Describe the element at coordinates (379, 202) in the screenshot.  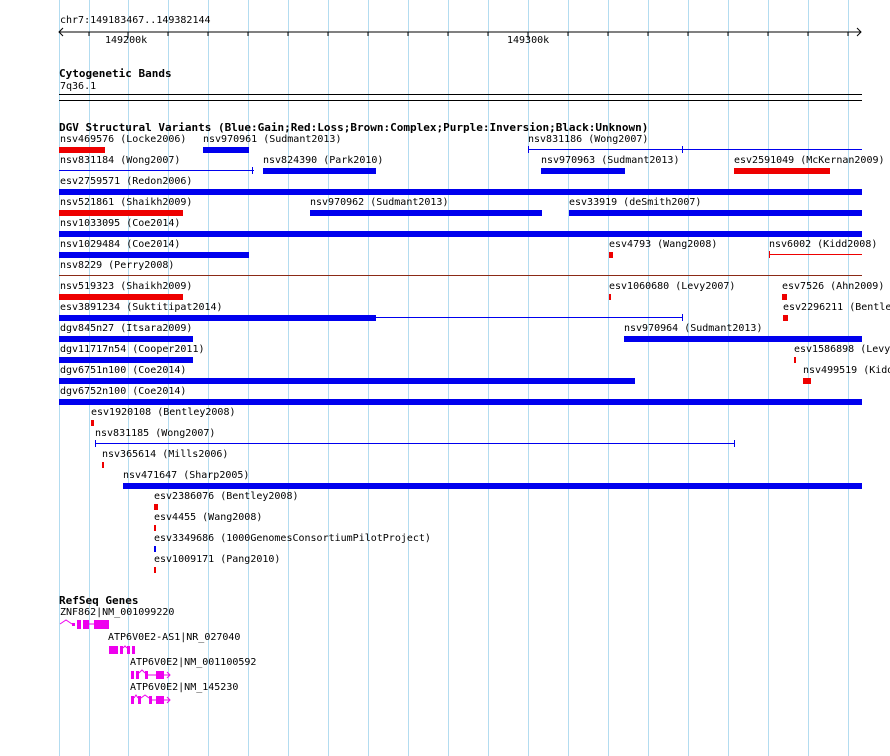
I see `variant-label: nsv970962 (Sudmant2013)` at that location.